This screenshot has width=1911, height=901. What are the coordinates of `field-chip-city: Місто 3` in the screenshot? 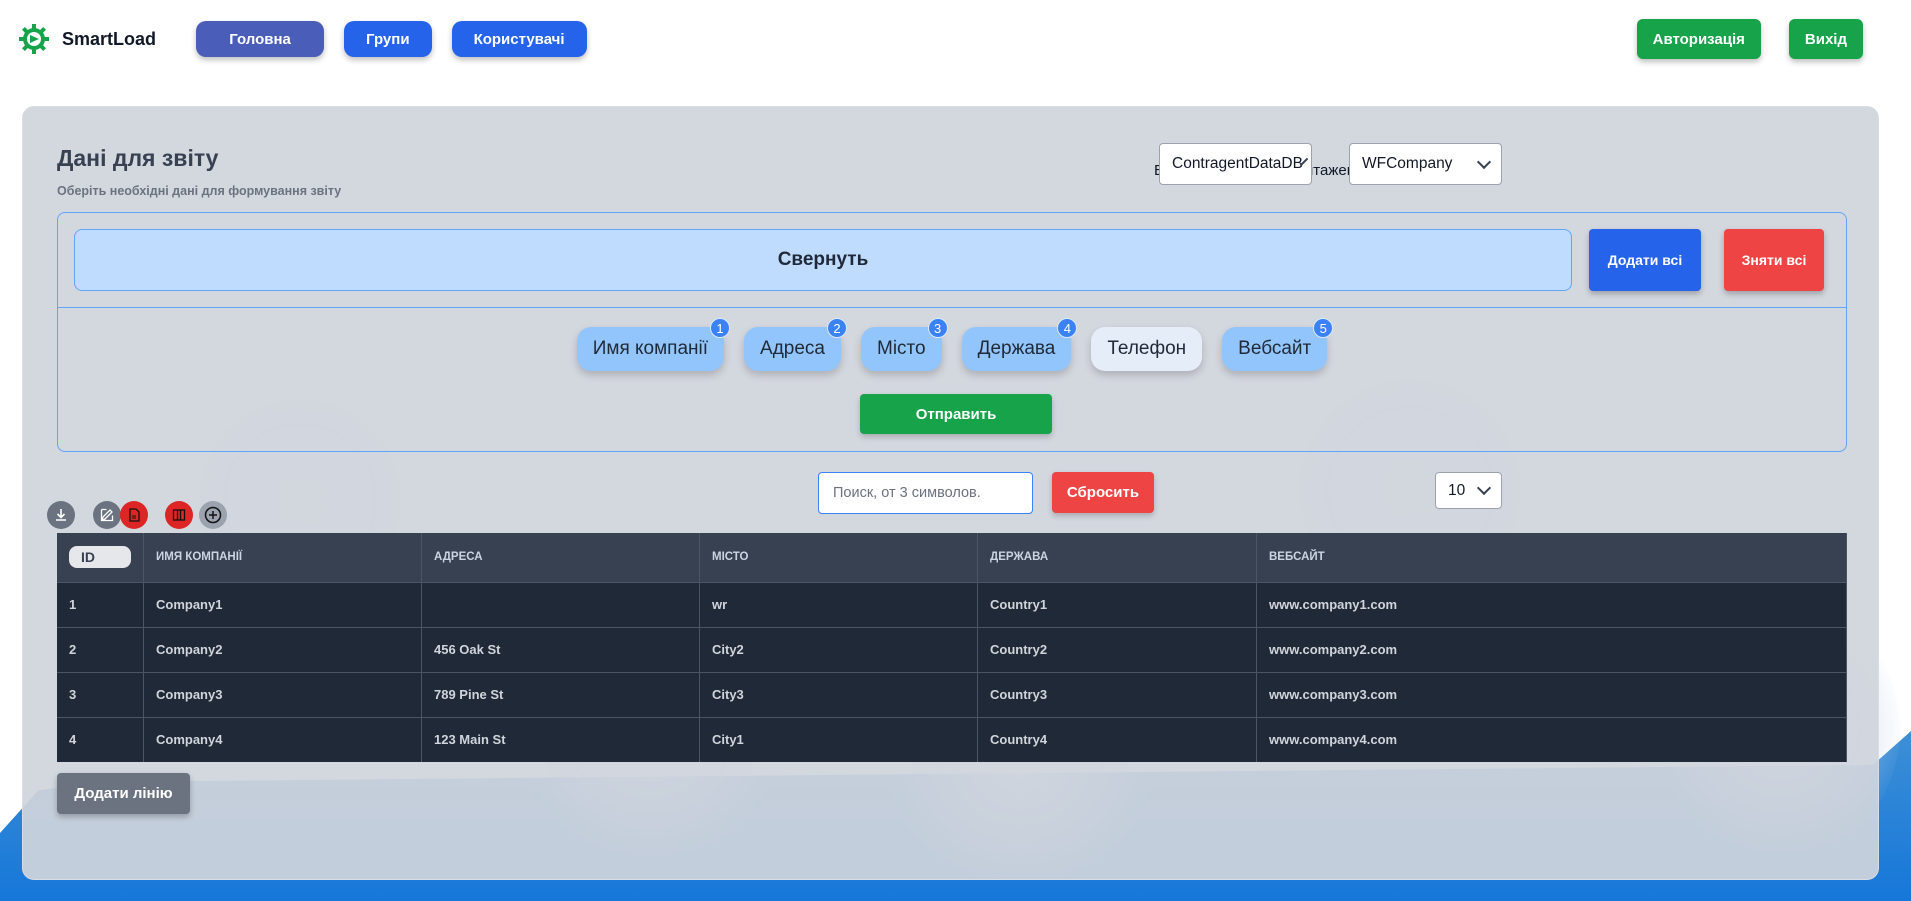 It's located at (904, 344).